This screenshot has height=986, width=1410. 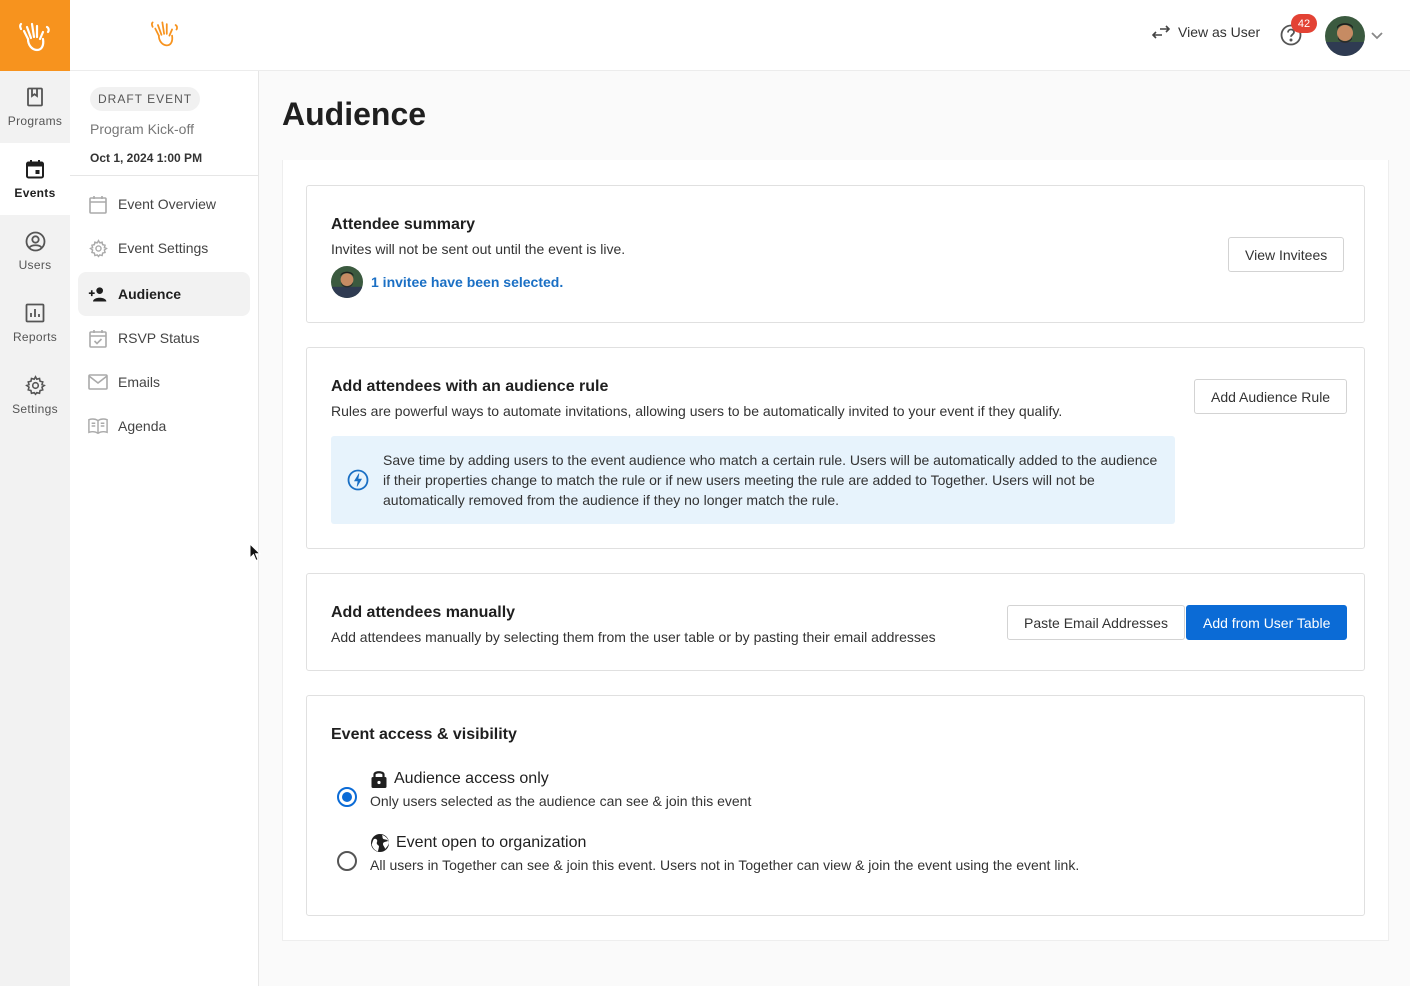 What do you see at coordinates (1096, 622) in the screenshot?
I see `paste-email-addresses-button: Paste Email Addresses` at bounding box center [1096, 622].